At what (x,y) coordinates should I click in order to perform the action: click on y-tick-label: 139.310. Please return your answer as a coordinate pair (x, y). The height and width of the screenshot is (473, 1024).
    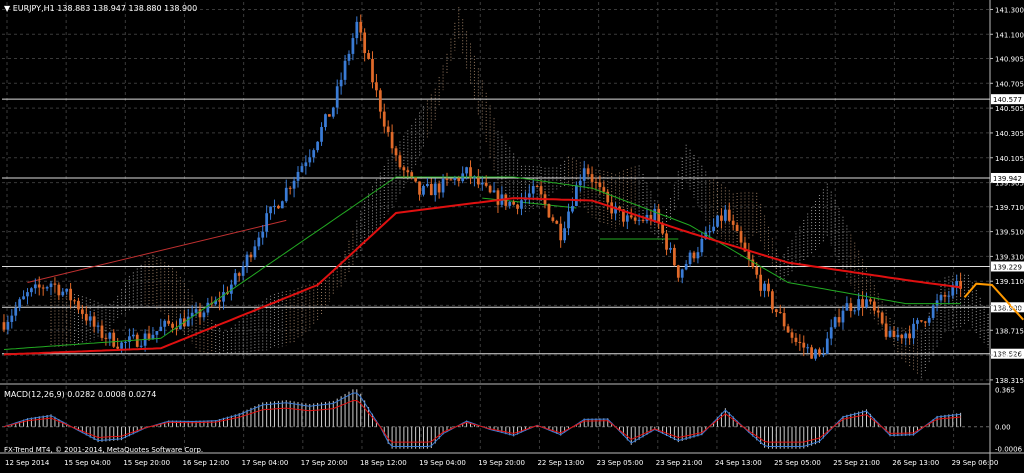
    Looking at the image, I should click on (1009, 257).